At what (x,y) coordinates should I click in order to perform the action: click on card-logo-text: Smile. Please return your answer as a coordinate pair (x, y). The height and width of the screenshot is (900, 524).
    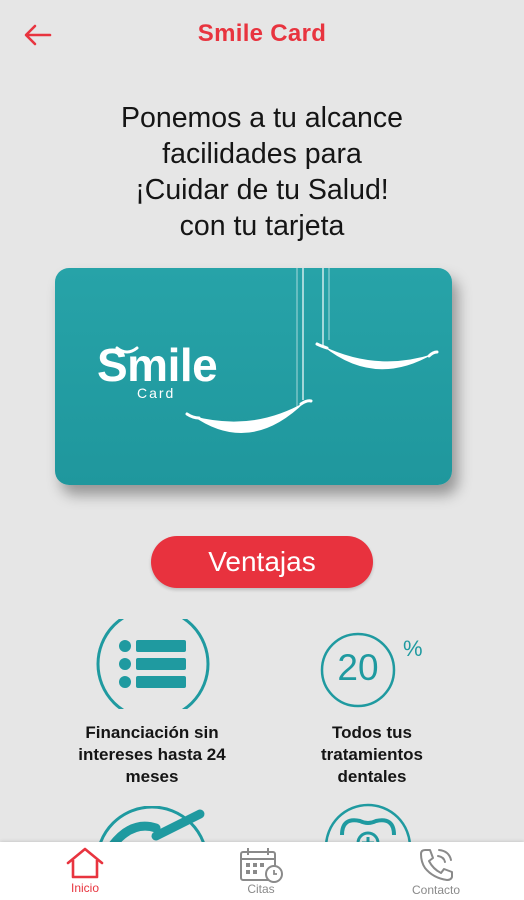
    Looking at the image, I should click on (157, 365).